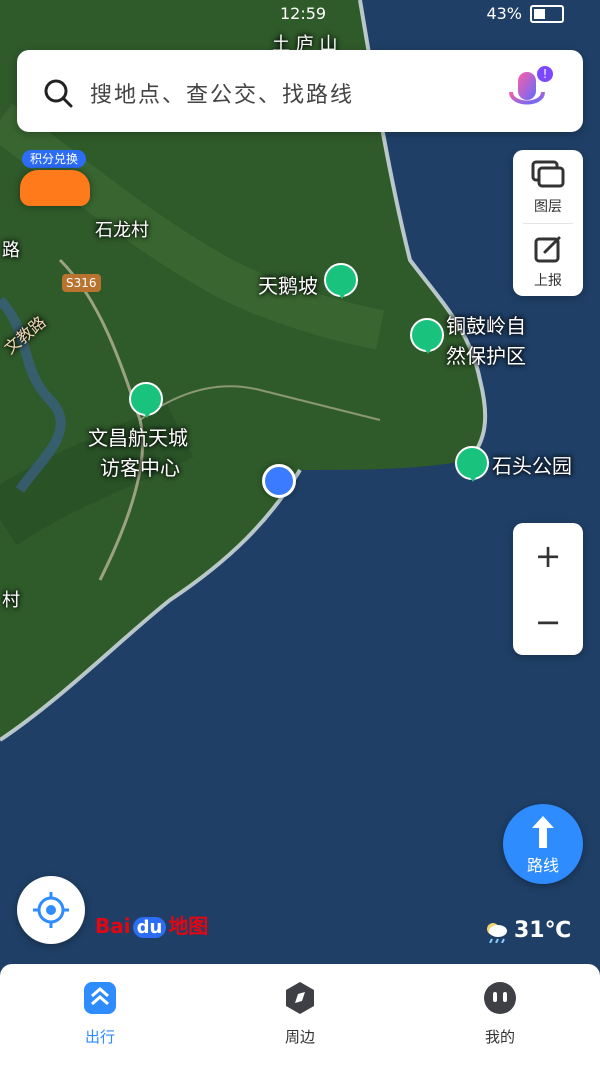 Image resolution: width=600 pixels, height=1066 pixels. What do you see at coordinates (547, 13) in the screenshot?
I see `battery-icon` at bounding box center [547, 13].